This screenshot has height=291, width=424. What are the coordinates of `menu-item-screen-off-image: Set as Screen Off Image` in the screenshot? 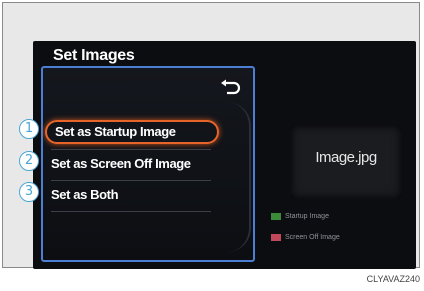 It's located at (132, 164).